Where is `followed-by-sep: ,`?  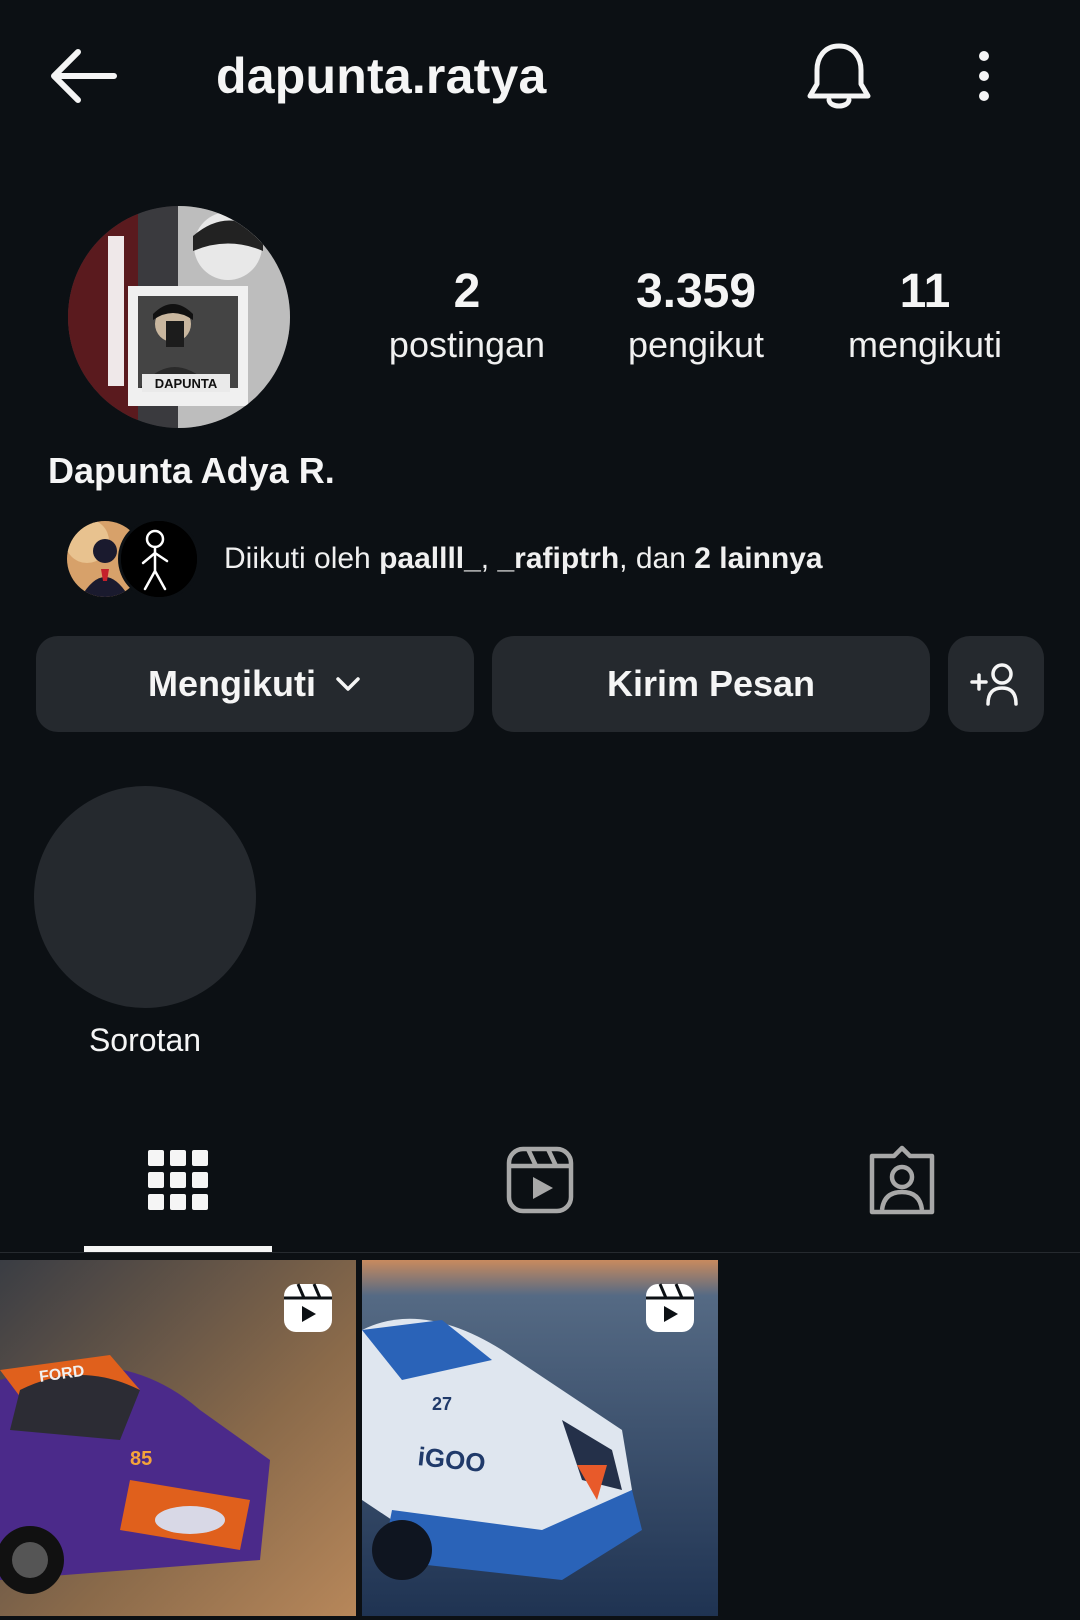 followed-by-sep: , is located at coordinates (489, 558).